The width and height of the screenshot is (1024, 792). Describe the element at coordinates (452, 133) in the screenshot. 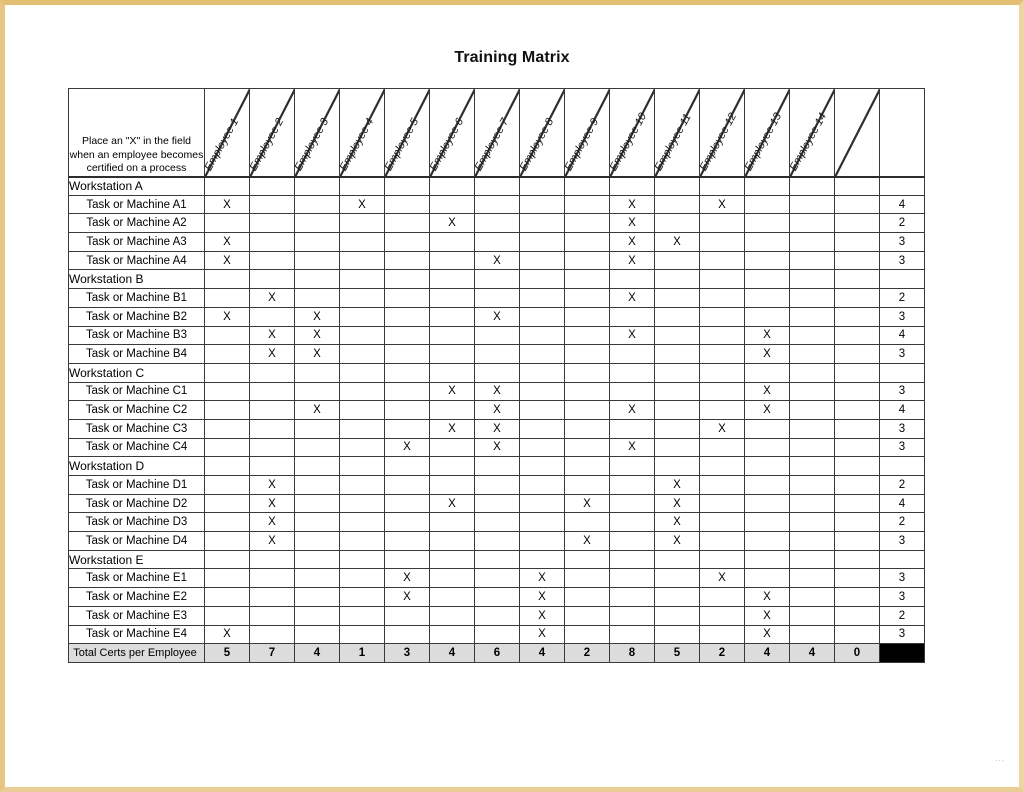

I see `employee-column-header-6: Employee 6` at that location.